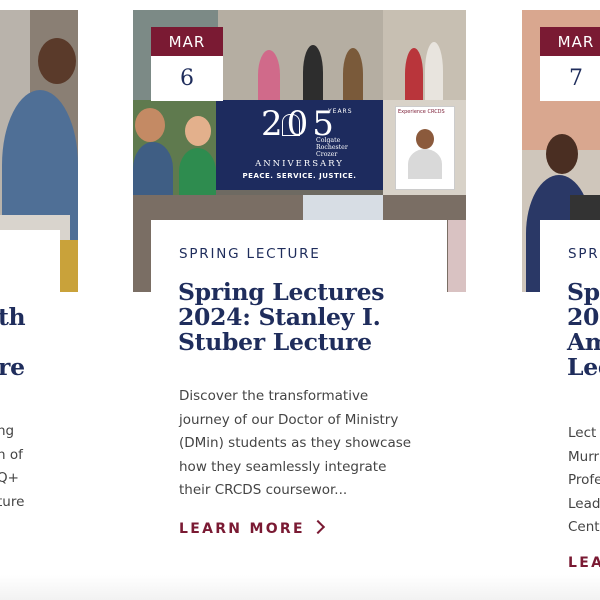  I want to click on collage-photo-frame: Experience CRCDS, so click(425, 148).